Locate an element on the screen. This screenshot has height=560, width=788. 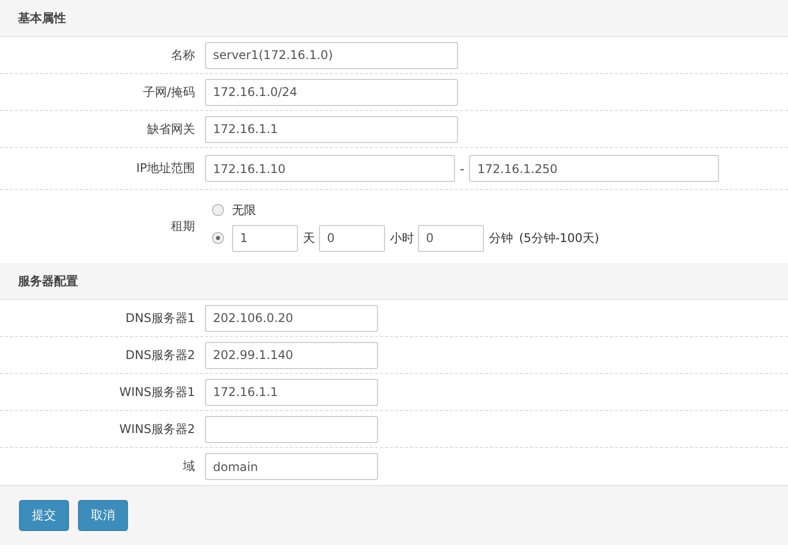
field-label: WINS服务器2 is located at coordinates (157, 429).